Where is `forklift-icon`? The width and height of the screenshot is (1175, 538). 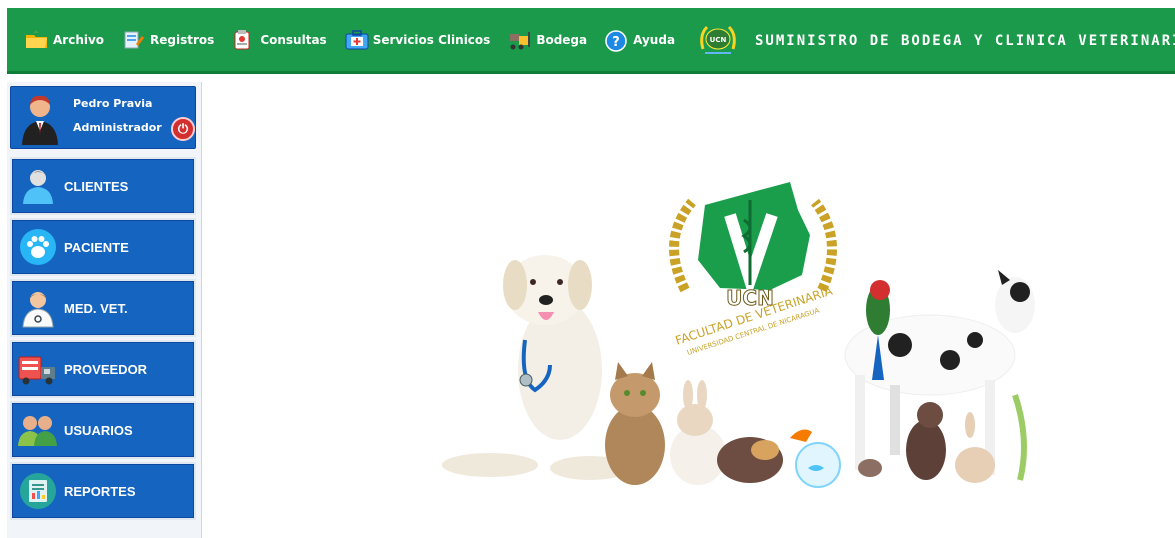 forklift-icon is located at coordinates (519, 40).